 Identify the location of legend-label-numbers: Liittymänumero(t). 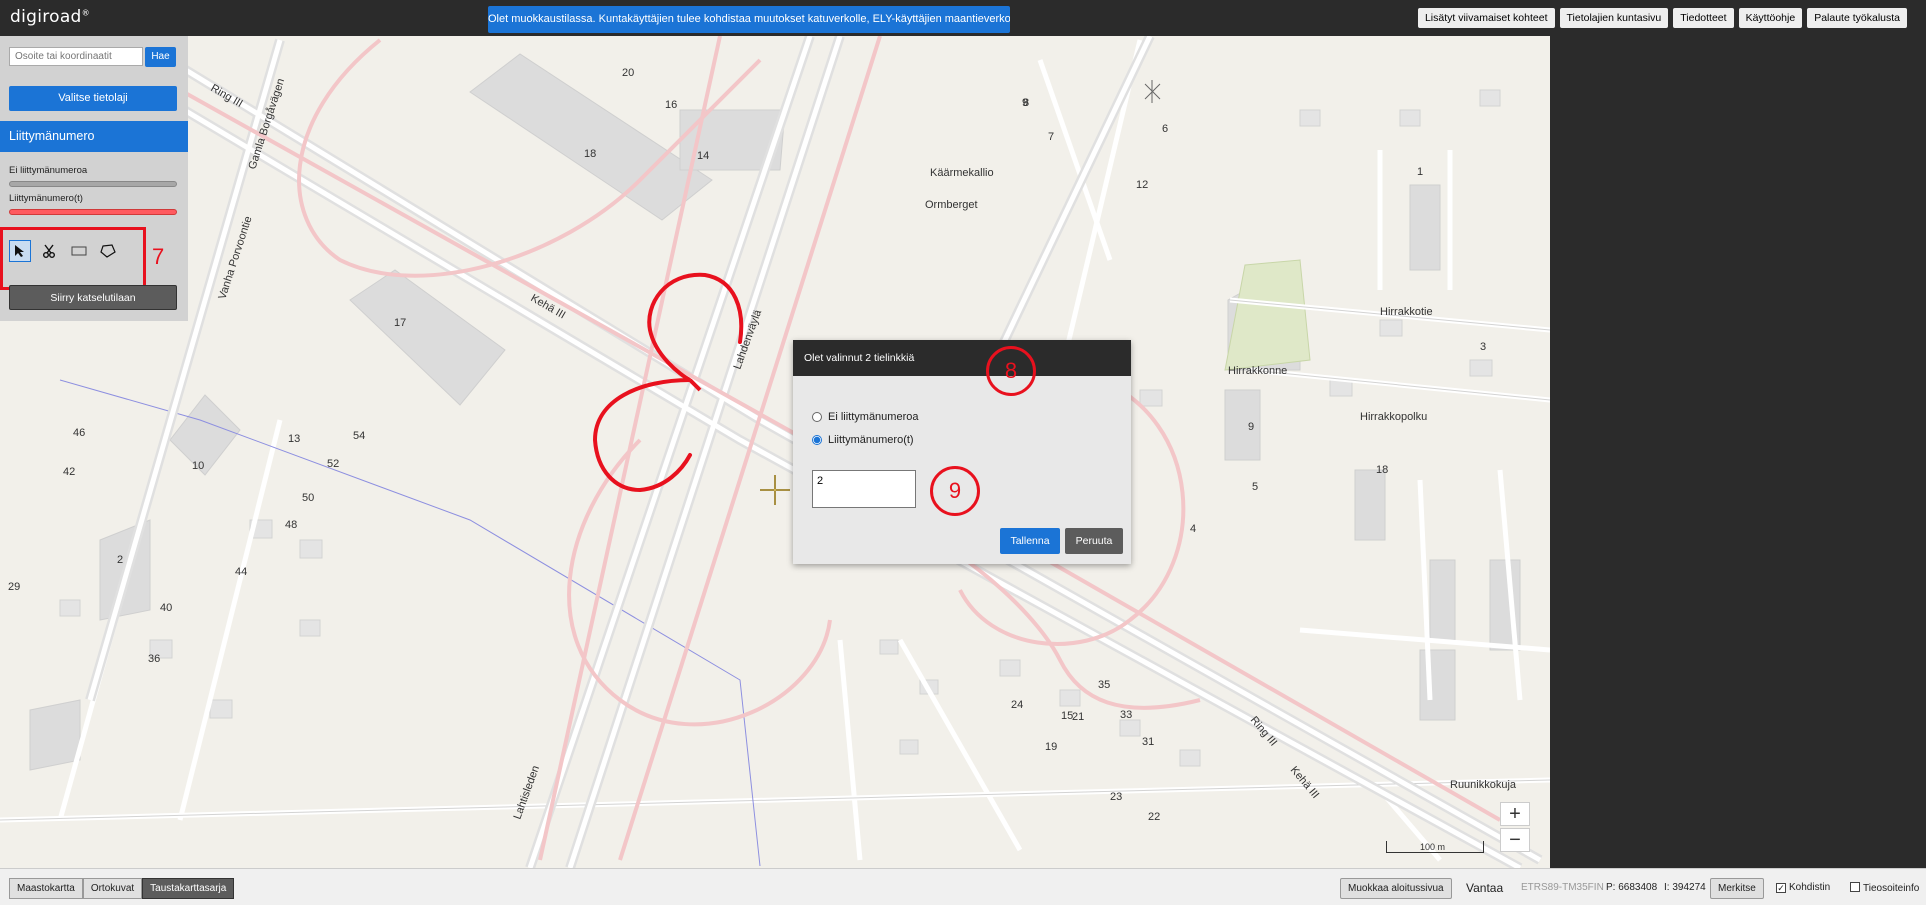
(46, 198).